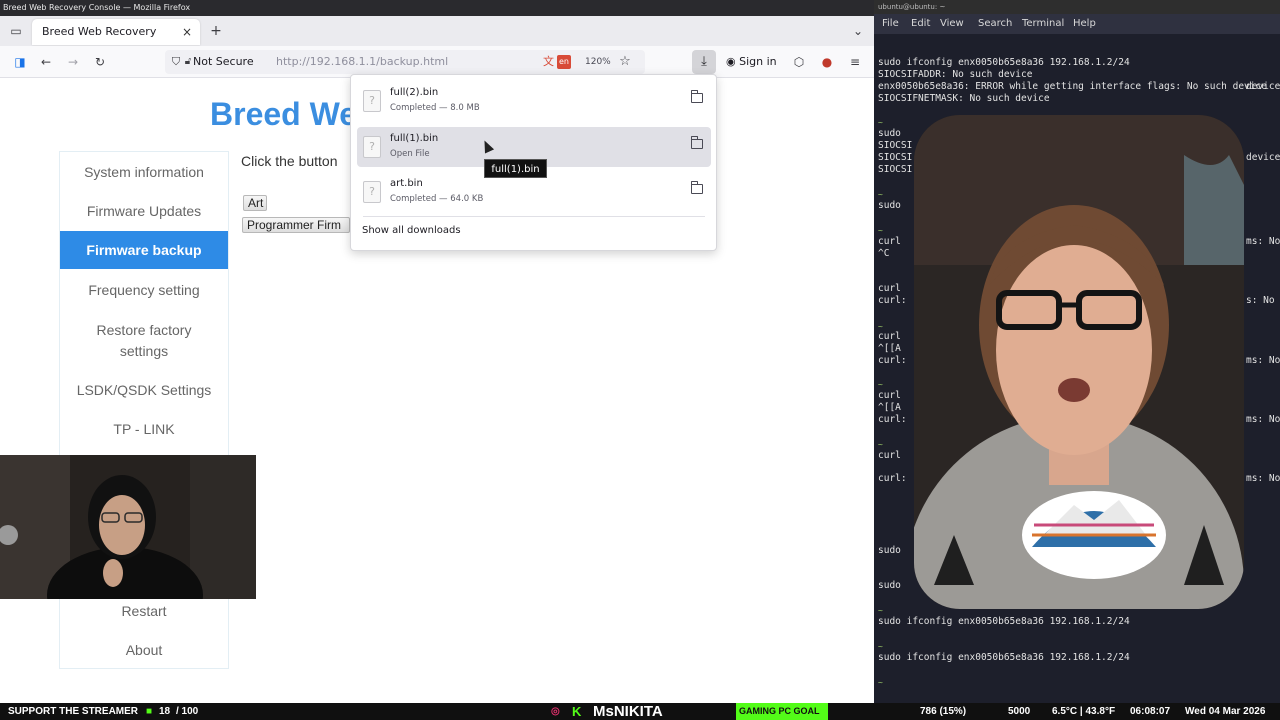 This screenshot has width=1280, height=720. What do you see at coordinates (1150, 711) in the screenshot?
I see `clock-time: 06:08:07` at bounding box center [1150, 711].